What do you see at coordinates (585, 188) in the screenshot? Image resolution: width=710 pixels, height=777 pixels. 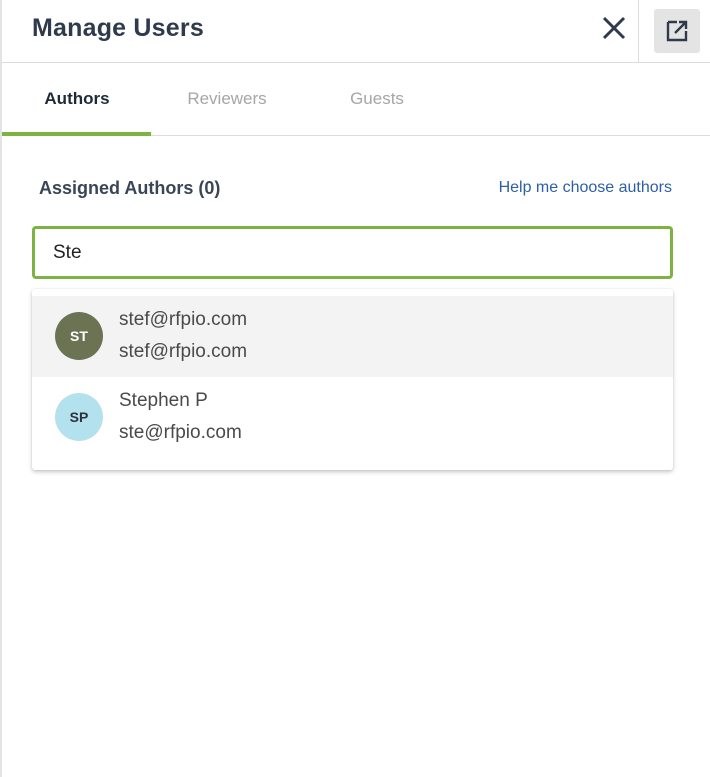 I see `help-choose-authors-link: Help me choose authors` at bounding box center [585, 188].